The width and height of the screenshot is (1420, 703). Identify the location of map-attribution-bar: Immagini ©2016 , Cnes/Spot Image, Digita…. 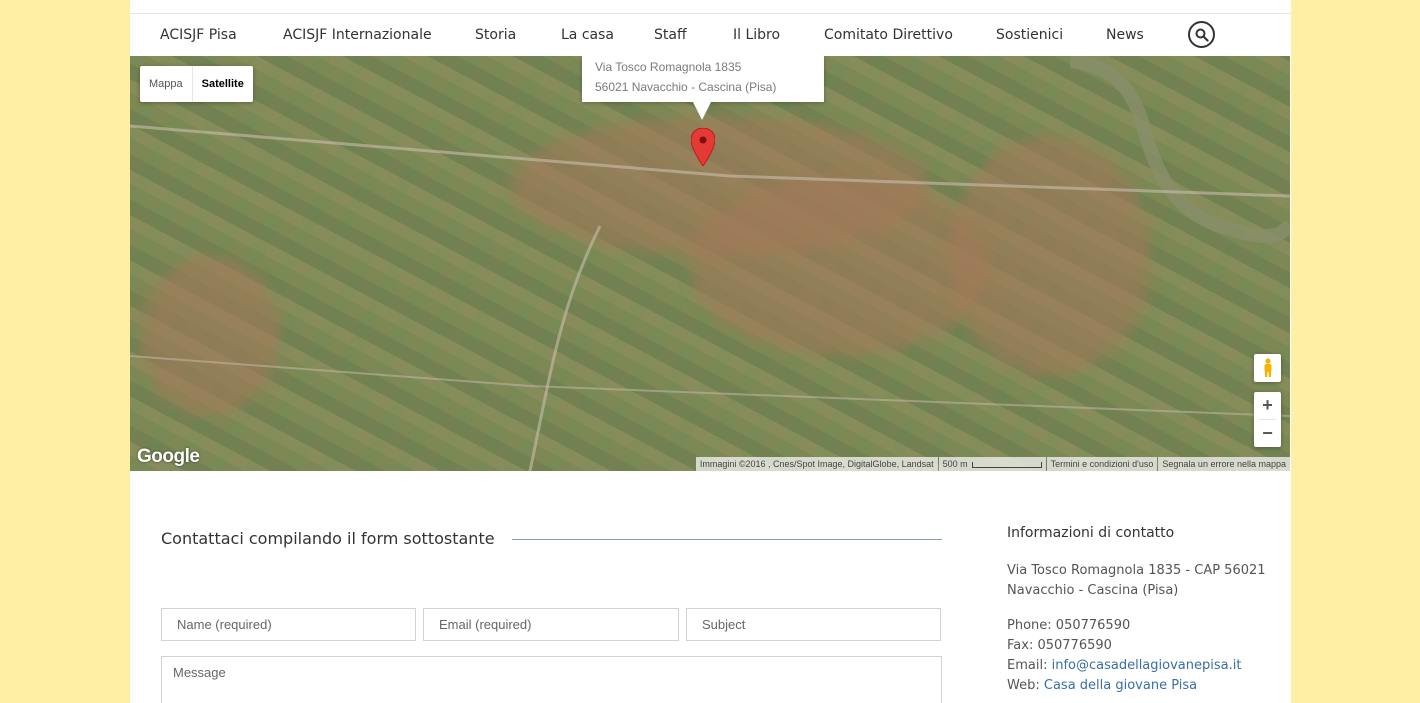
(992, 464).